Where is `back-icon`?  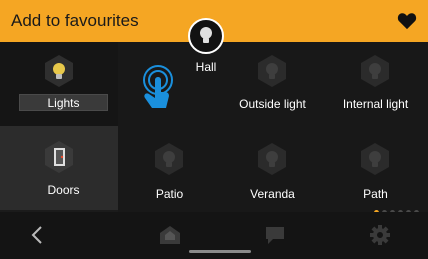
back-icon is located at coordinates (38, 235).